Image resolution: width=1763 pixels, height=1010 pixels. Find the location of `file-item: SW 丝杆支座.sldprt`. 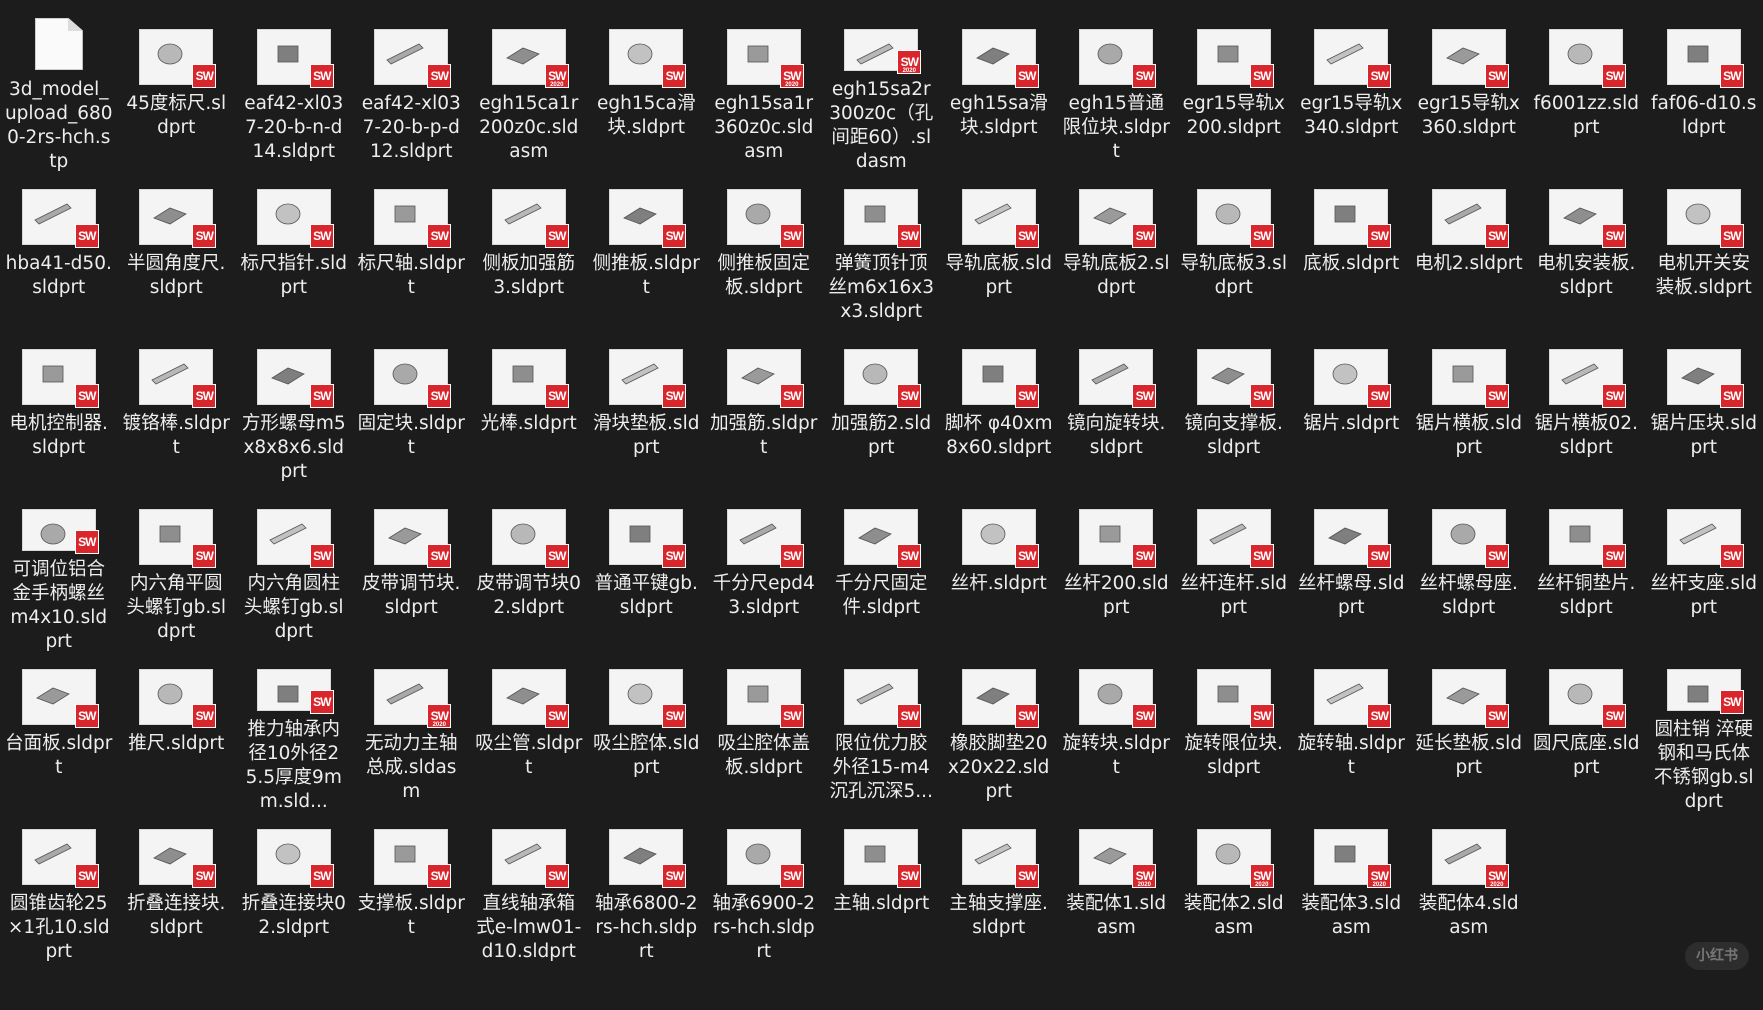

file-item: SW 丝杆支座.sldprt is located at coordinates (1704, 574).